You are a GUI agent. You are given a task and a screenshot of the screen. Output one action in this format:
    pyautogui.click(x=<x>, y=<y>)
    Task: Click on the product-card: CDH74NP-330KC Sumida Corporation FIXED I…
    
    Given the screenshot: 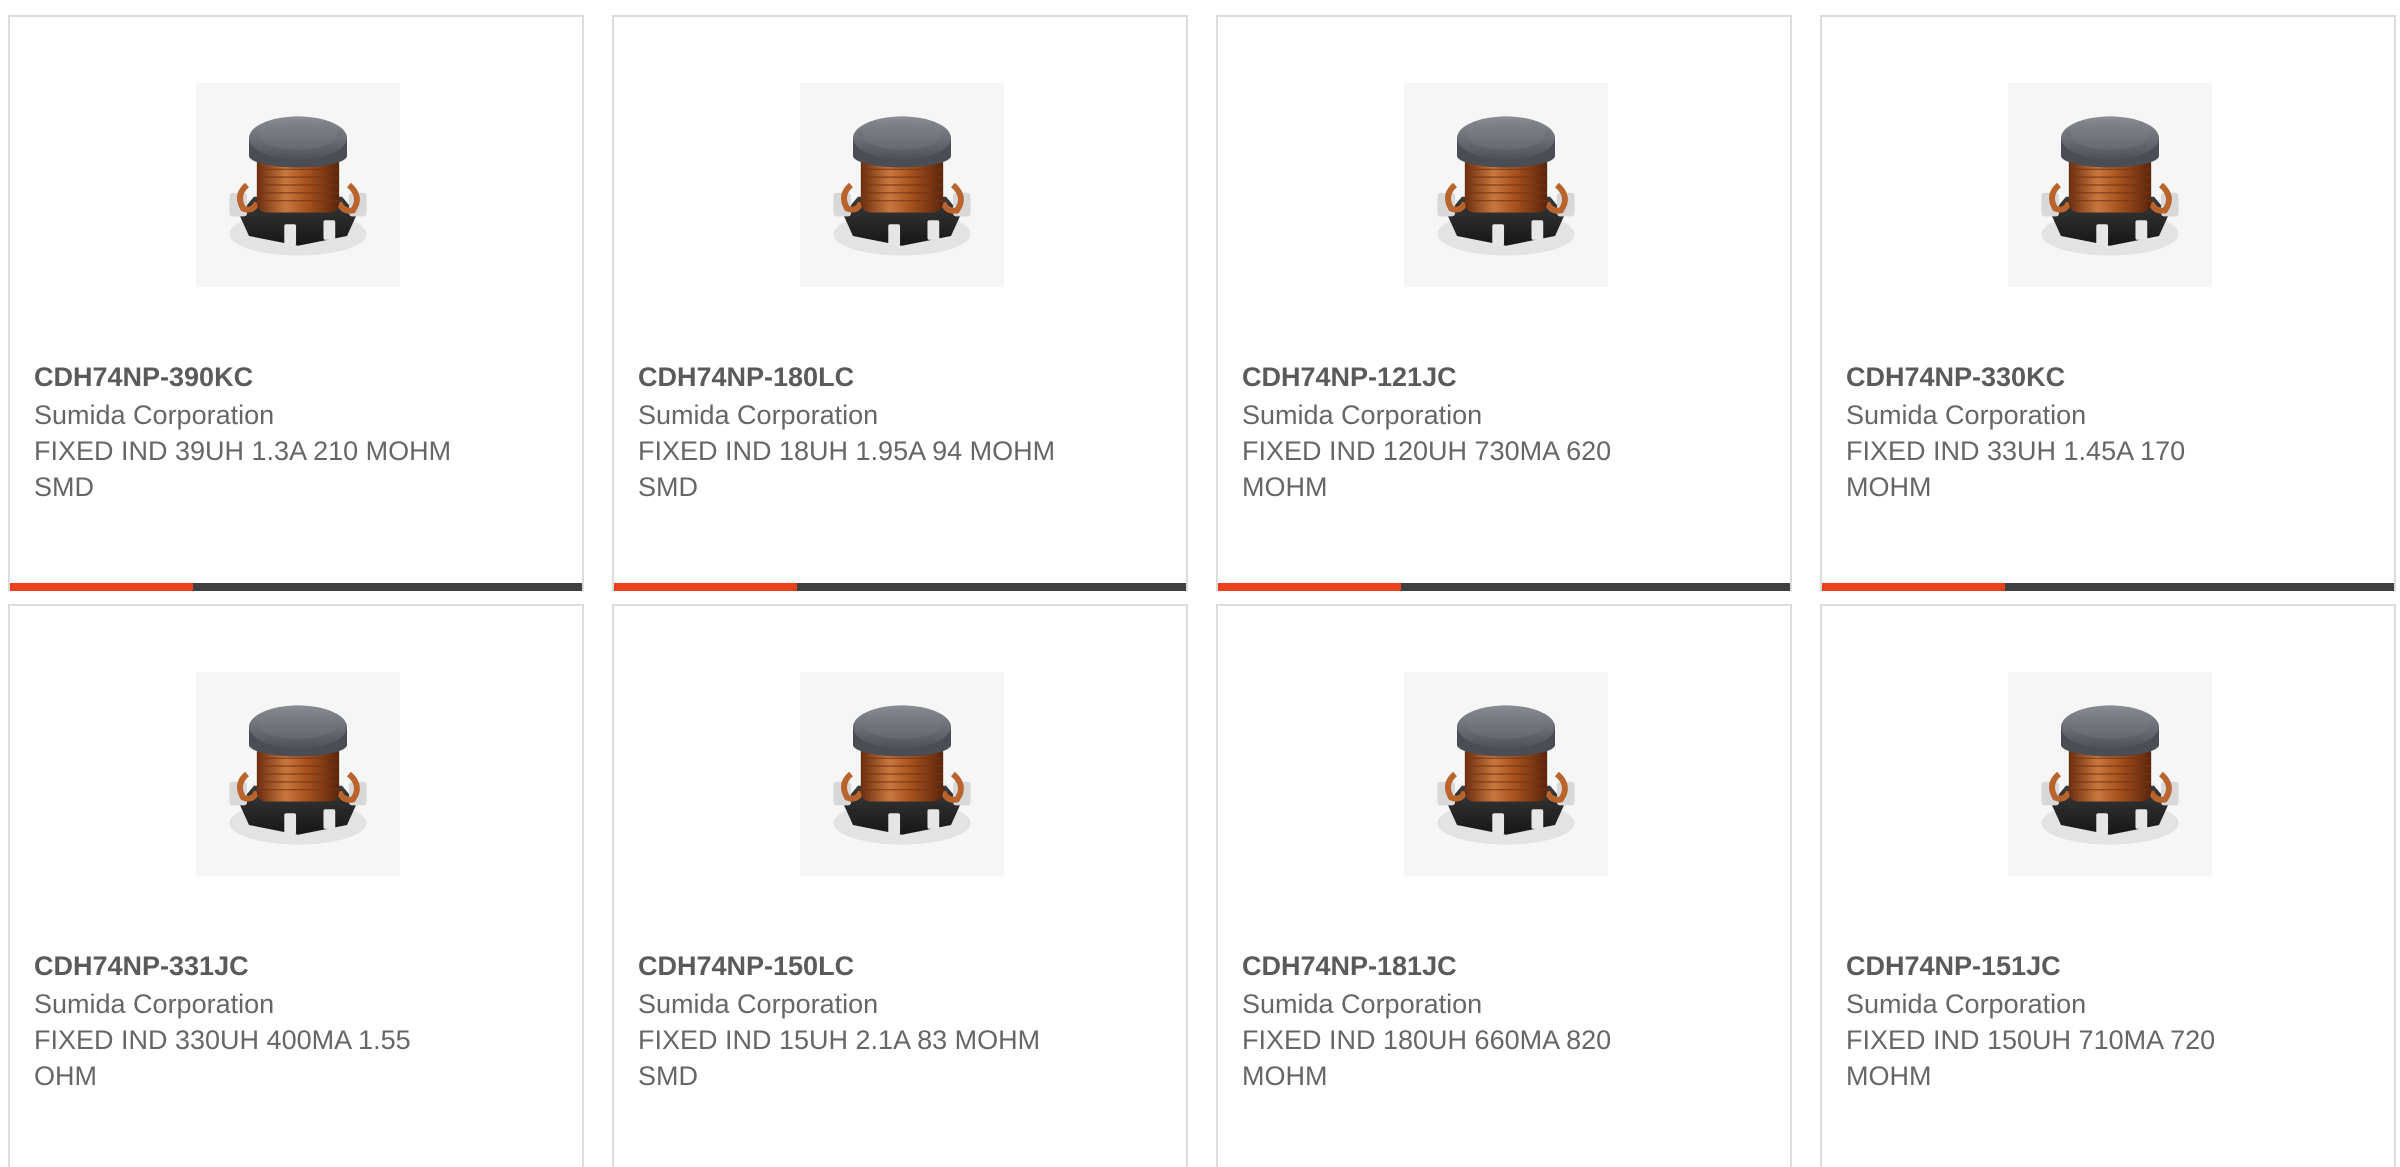 What is the action you would take?
    pyautogui.click(x=2108, y=303)
    